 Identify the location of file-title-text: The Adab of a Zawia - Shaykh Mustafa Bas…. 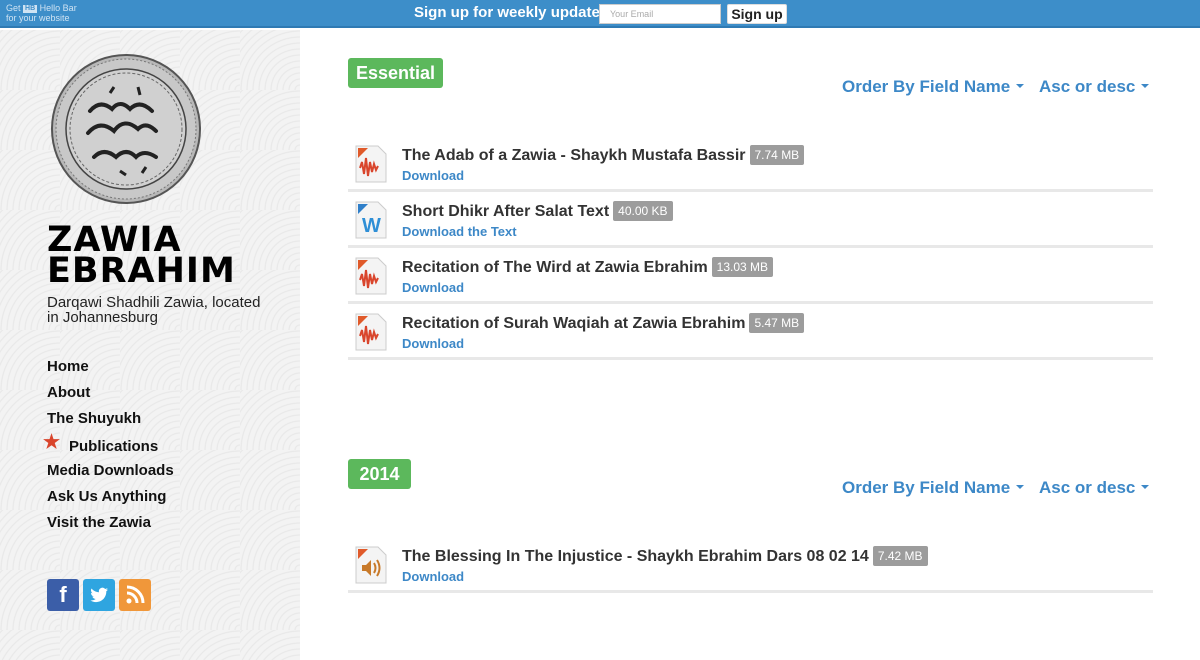
(574, 155).